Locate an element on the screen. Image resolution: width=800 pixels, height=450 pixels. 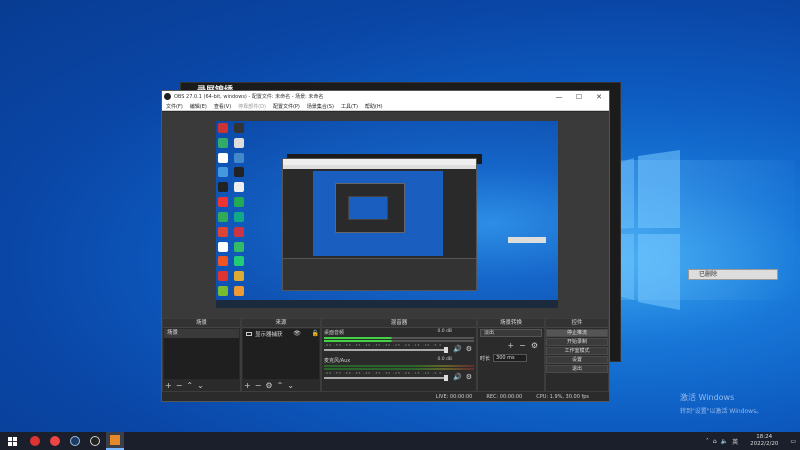
menu-tools: 工具(T) is located at coordinates (349, 106).